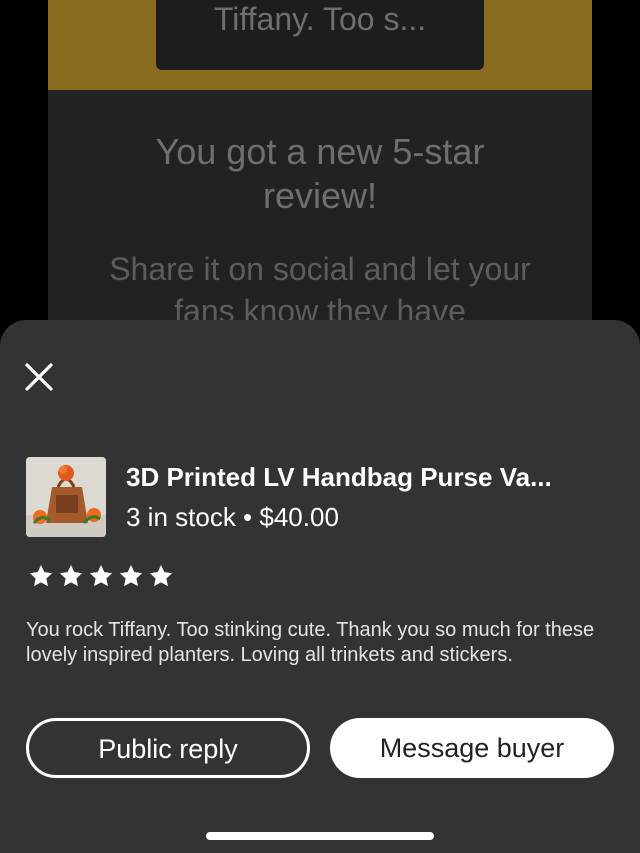  What do you see at coordinates (472, 748) in the screenshot?
I see `message-buyer-button: Message buyer` at bounding box center [472, 748].